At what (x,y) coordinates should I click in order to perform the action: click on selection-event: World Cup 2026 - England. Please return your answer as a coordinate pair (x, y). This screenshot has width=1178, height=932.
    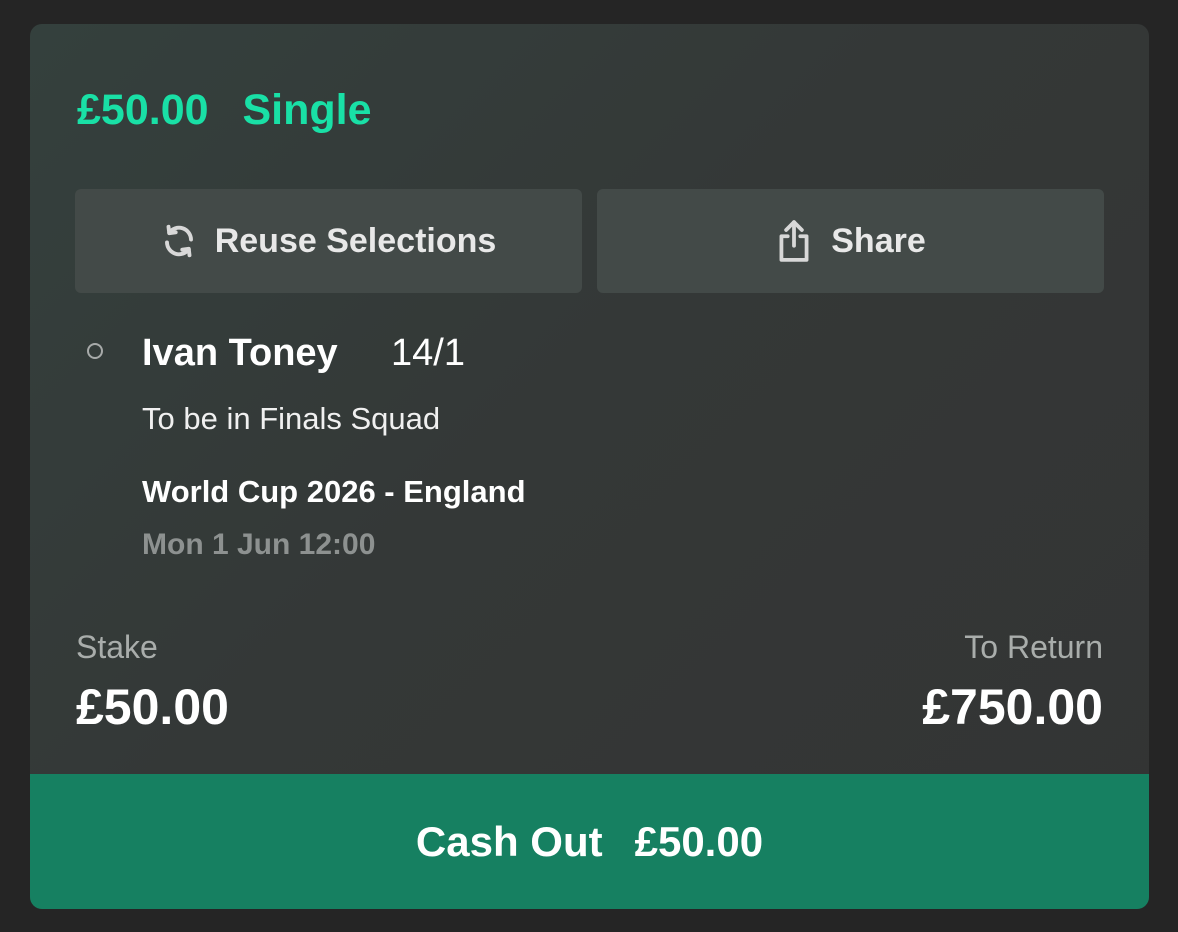
    Looking at the image, I should click on (334, 491).